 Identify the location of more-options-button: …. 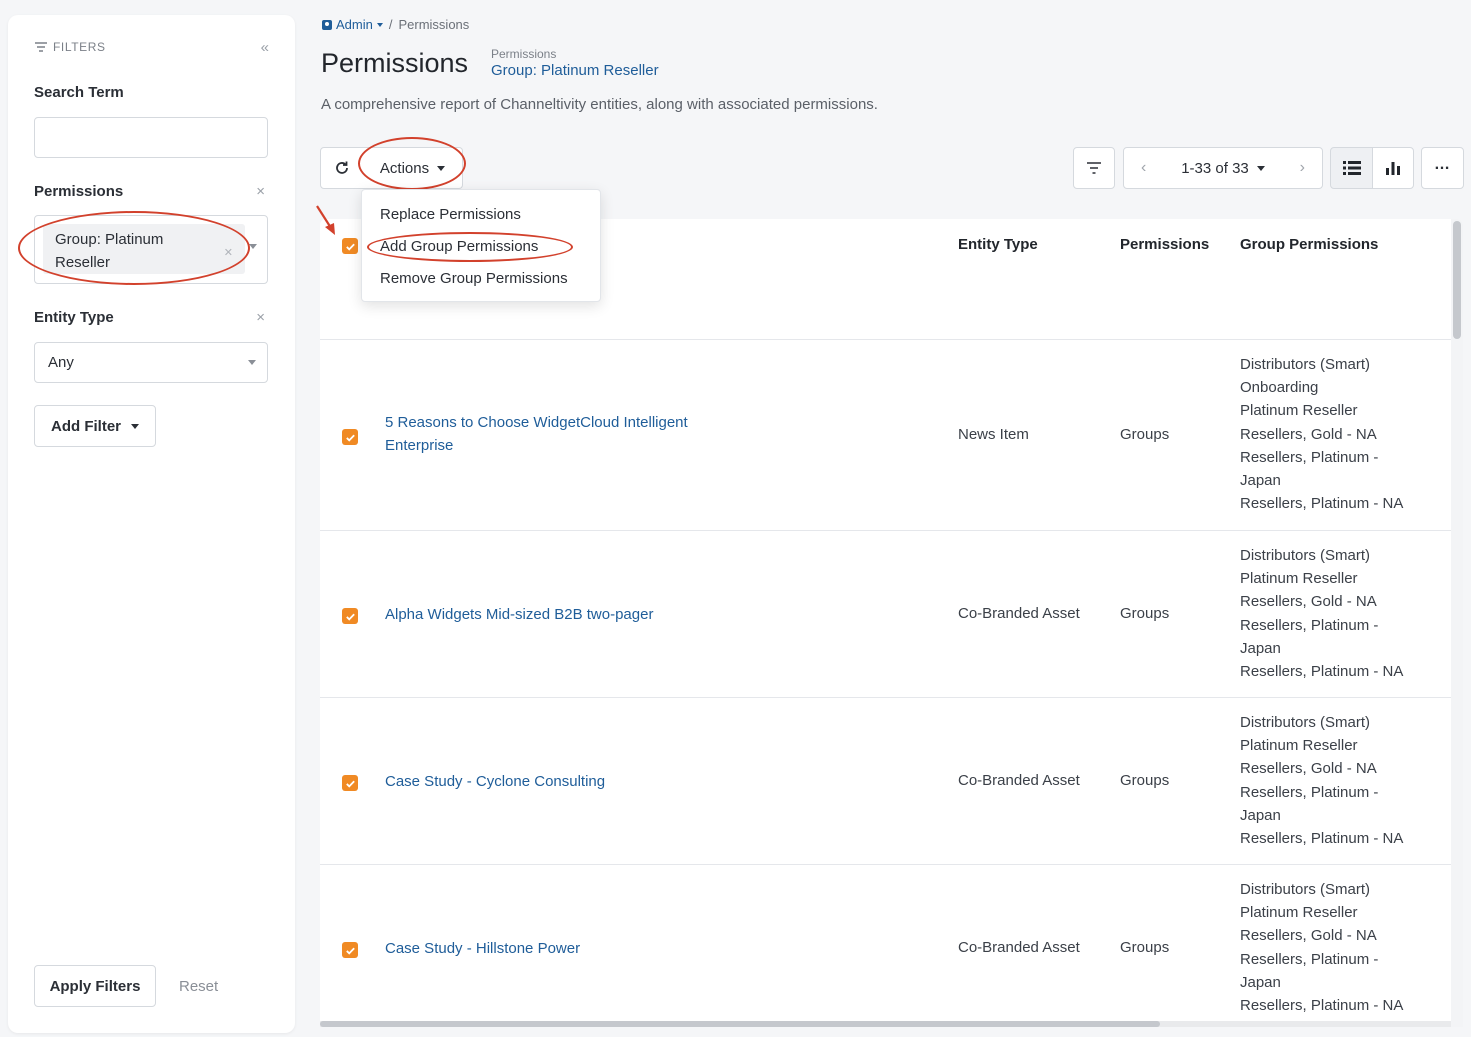
(1442, 168).